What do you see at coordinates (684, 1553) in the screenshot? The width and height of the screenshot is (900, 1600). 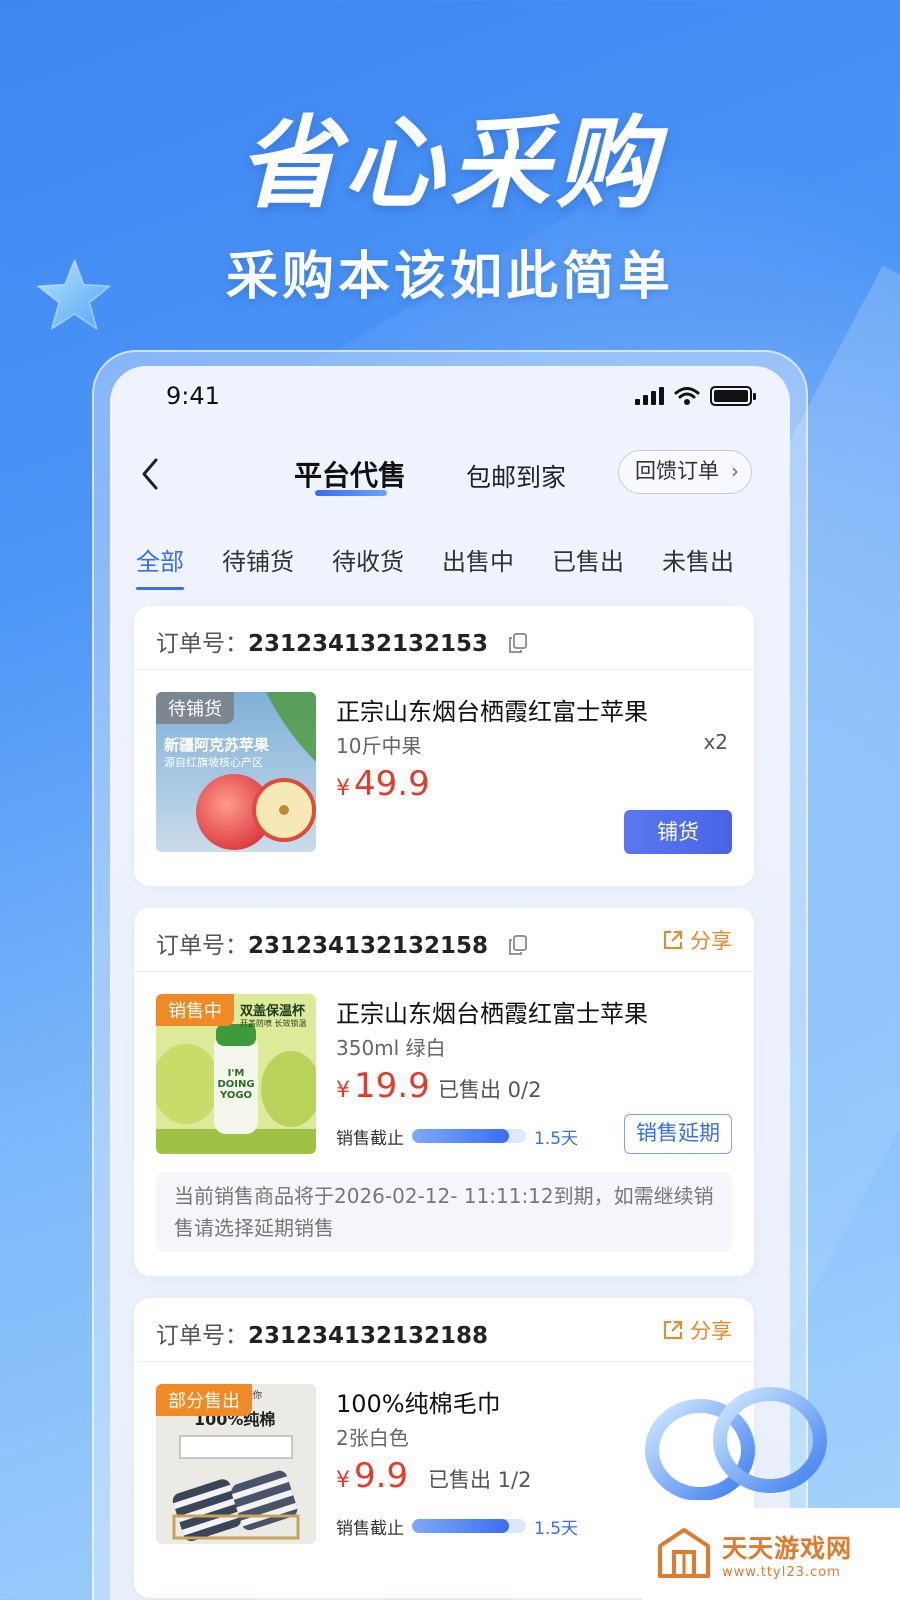 I see `watermark-logo-icon` at bounding box center [684, 1553].